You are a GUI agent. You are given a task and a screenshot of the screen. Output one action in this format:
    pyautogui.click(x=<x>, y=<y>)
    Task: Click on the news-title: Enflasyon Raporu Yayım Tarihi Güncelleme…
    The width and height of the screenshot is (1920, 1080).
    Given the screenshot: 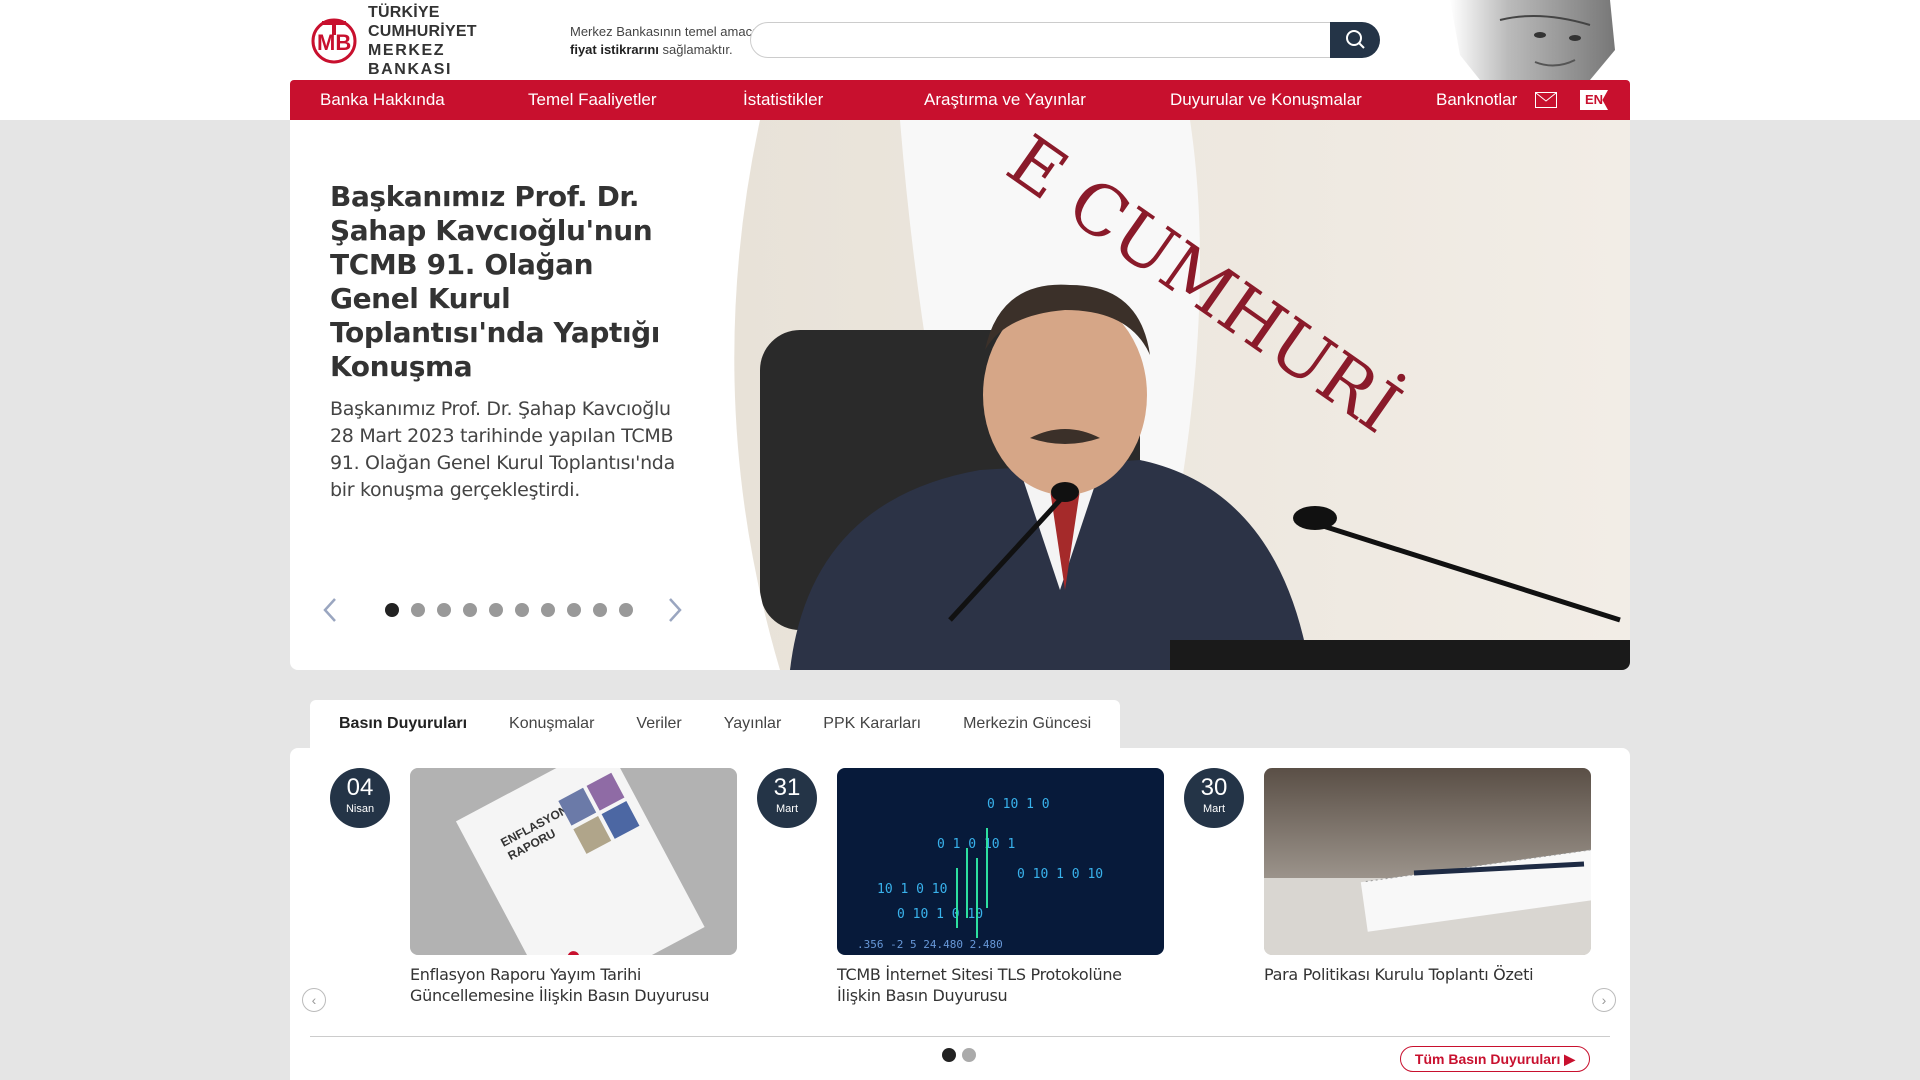 What is the action you would take?
    pyautogui.click(x=575, y=985)
    